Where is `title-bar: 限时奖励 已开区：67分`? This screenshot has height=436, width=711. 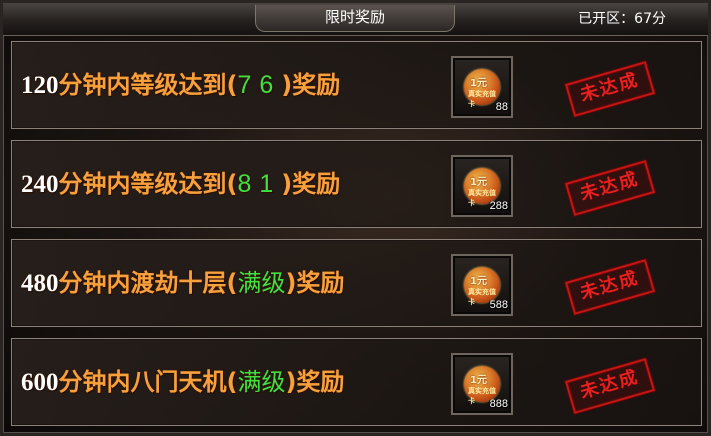 title-bar: 限时奖励 已开区：67分 is located at coordinates (355, 19).